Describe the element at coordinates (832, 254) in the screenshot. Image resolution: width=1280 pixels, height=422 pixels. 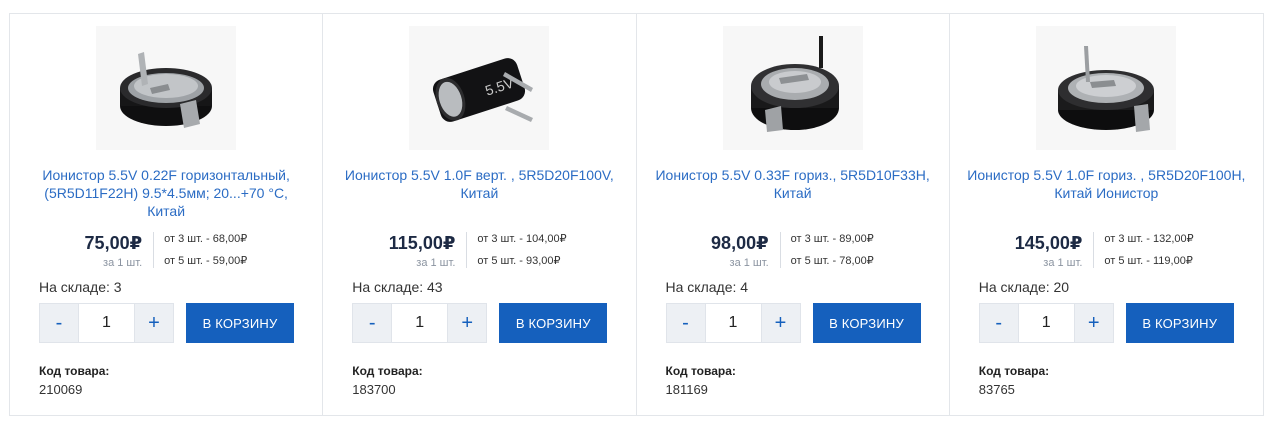
I see `price-tiers: от 3 шт. - 89,00₽ от 5 шт. - 78,00₽` at that location.